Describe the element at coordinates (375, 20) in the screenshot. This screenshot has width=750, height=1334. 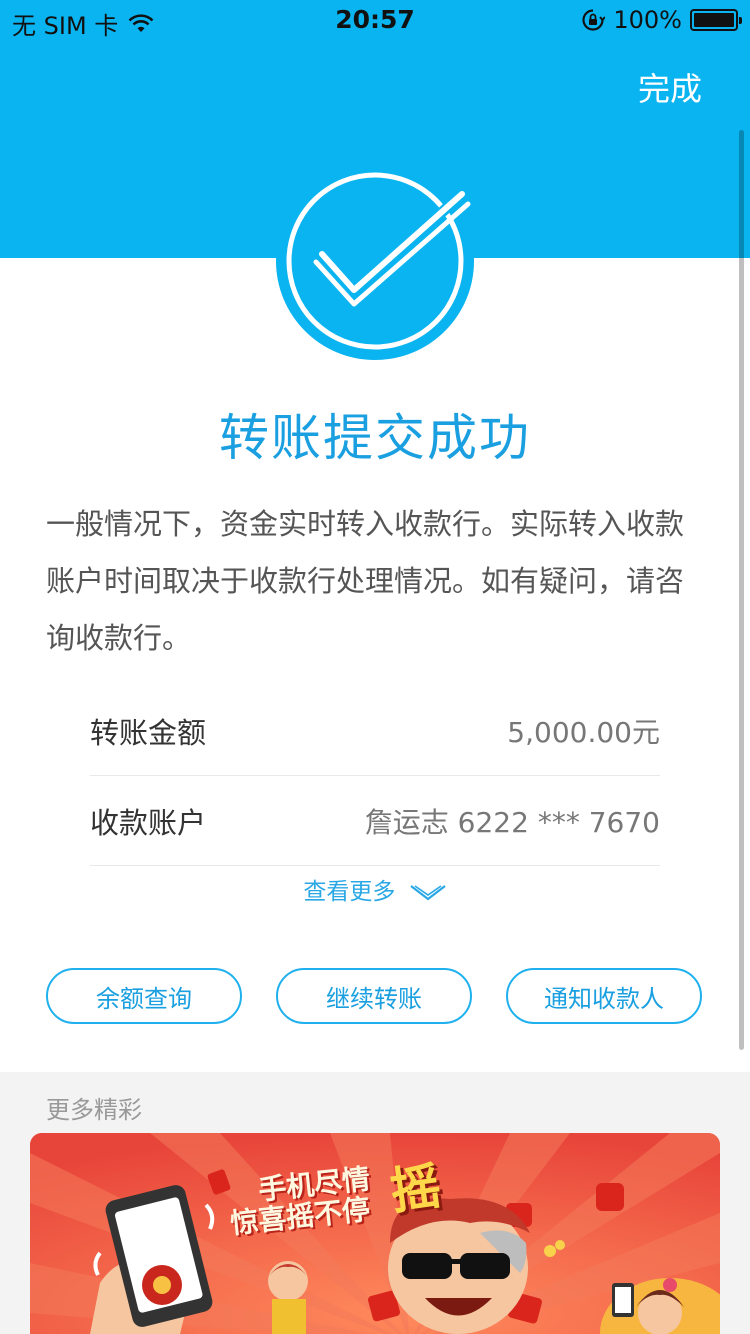
I see `status-bar: 无 SIM 卡 20:57 100%` at that location.